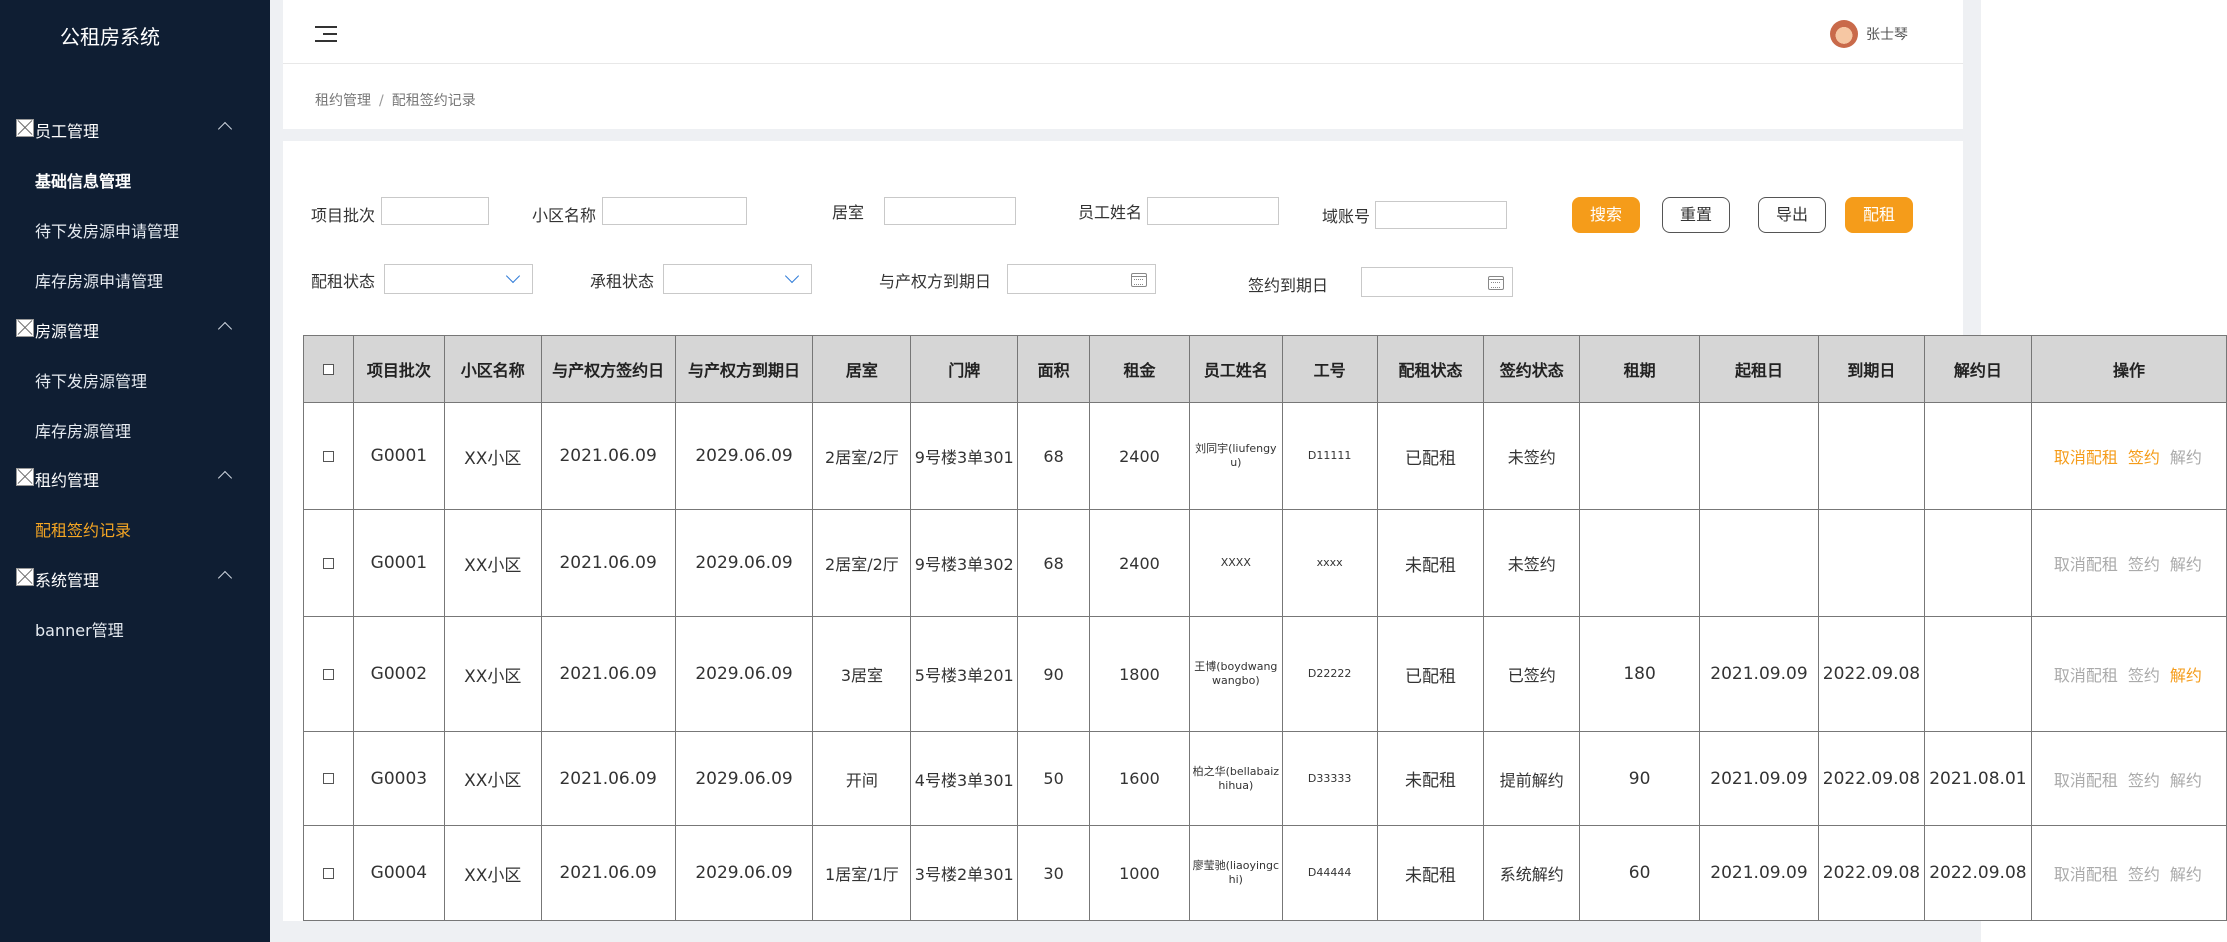  I want to click on cell-sign-status: 系统解约, so click(1532, 873).